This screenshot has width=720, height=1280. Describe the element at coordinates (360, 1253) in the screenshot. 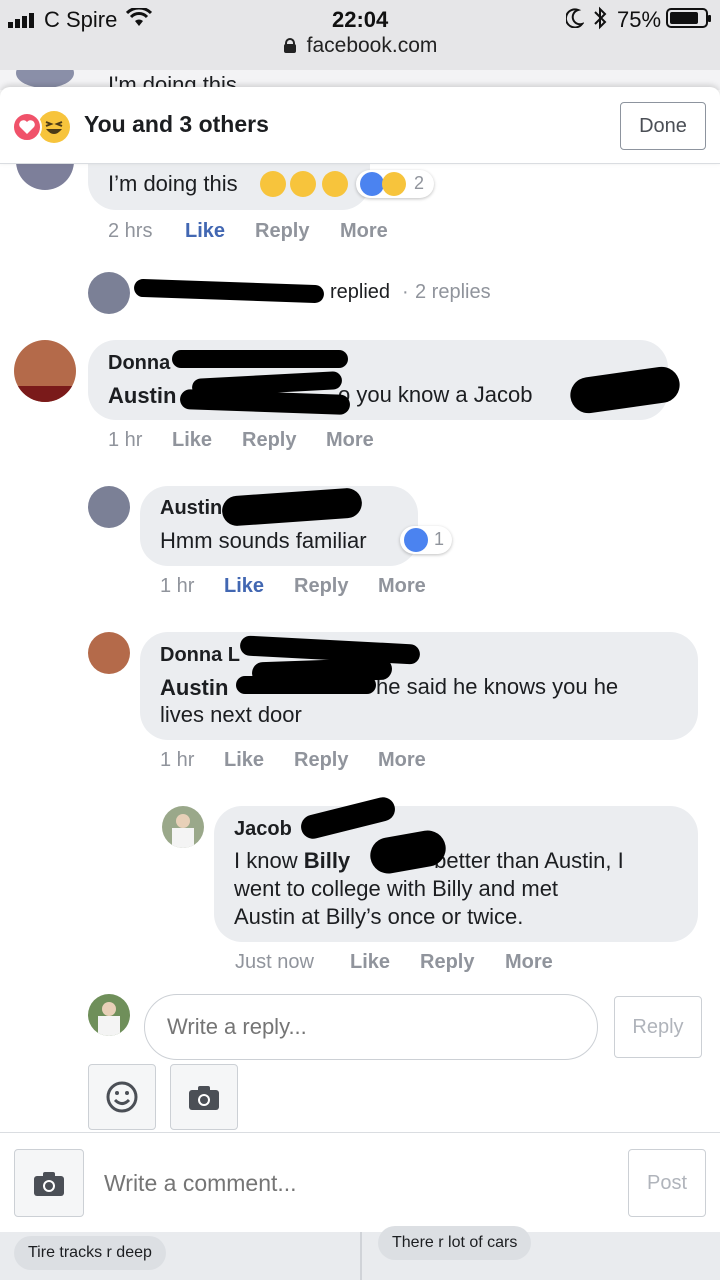

I see `feed-preview: Tire tracks r deep There r lot of cars` at that location.